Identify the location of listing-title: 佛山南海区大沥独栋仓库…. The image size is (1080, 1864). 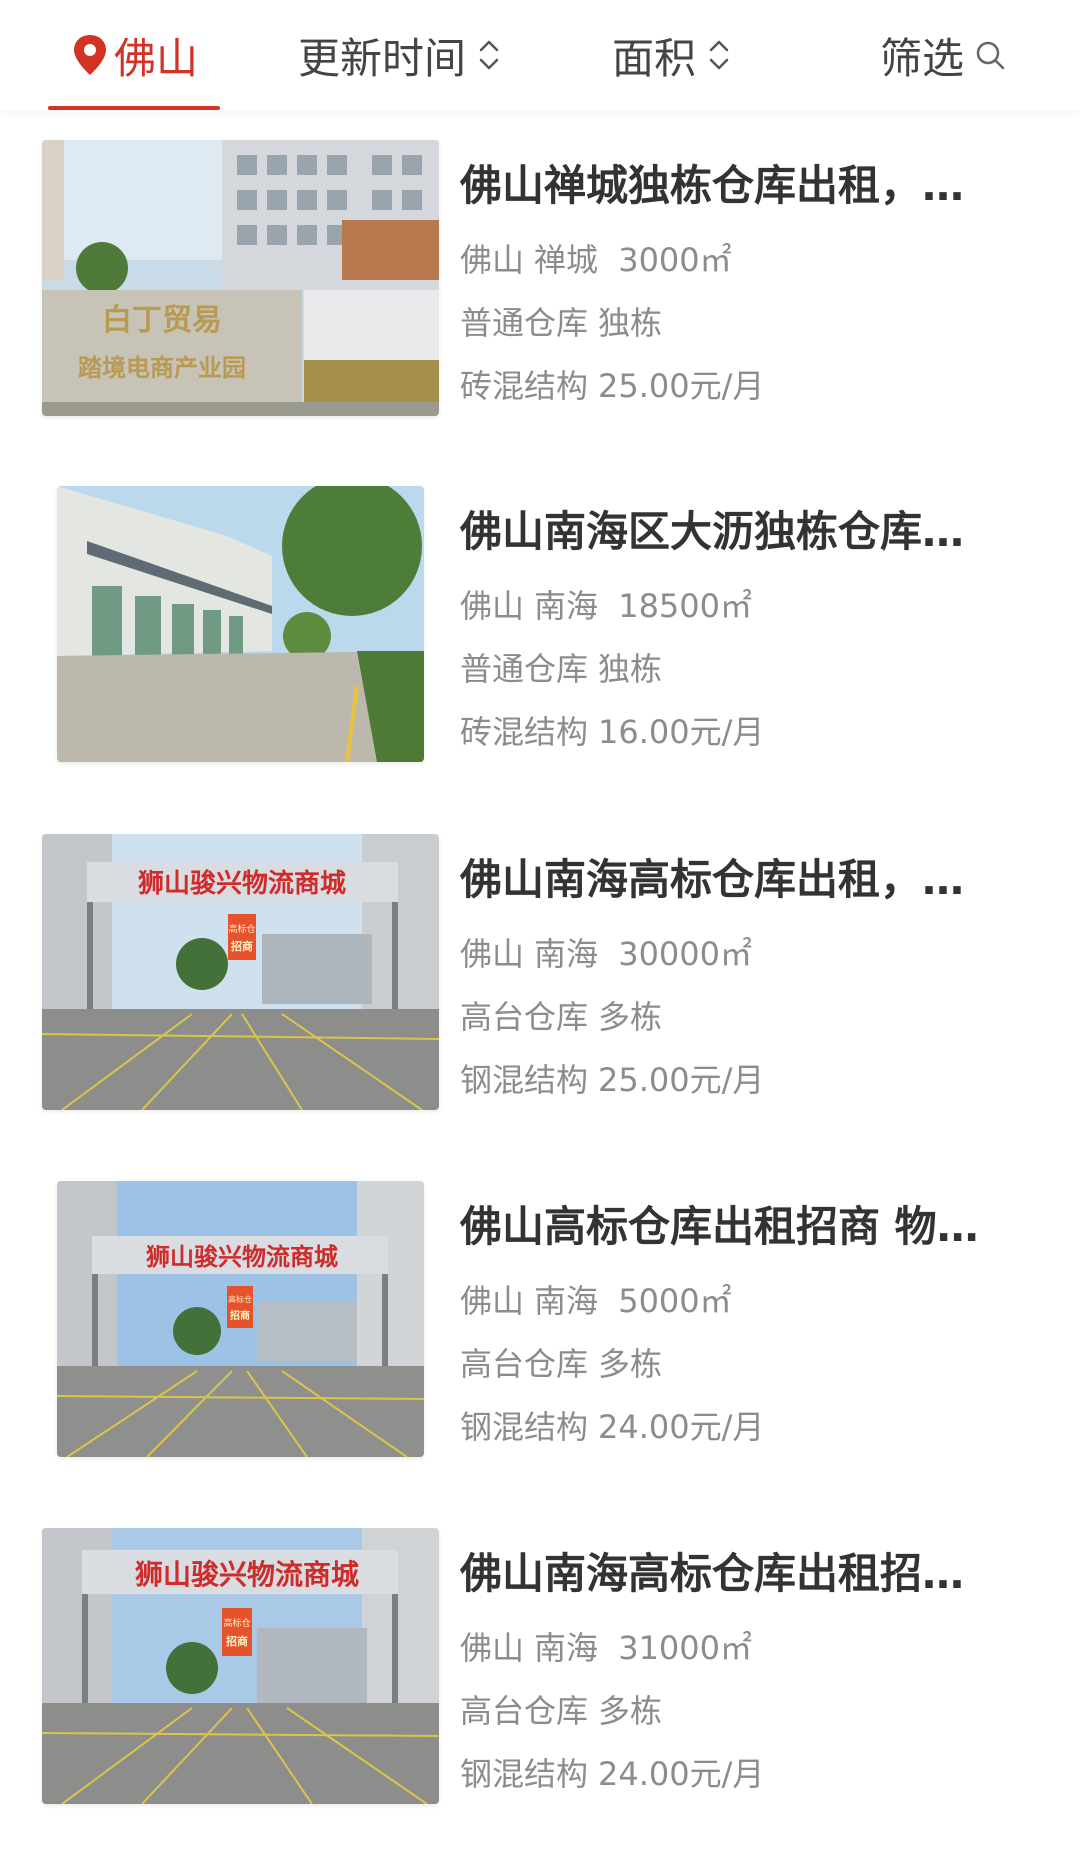
(712, 531).